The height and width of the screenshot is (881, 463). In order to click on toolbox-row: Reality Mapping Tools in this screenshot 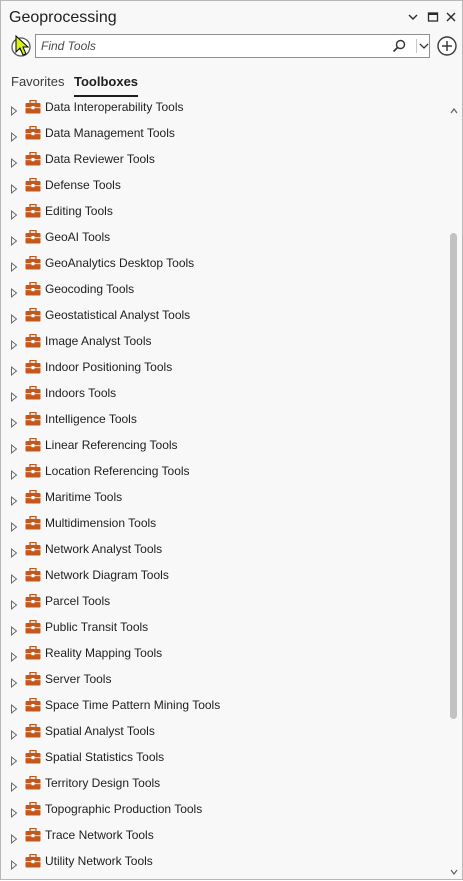, I will do `click(223, 654)`.